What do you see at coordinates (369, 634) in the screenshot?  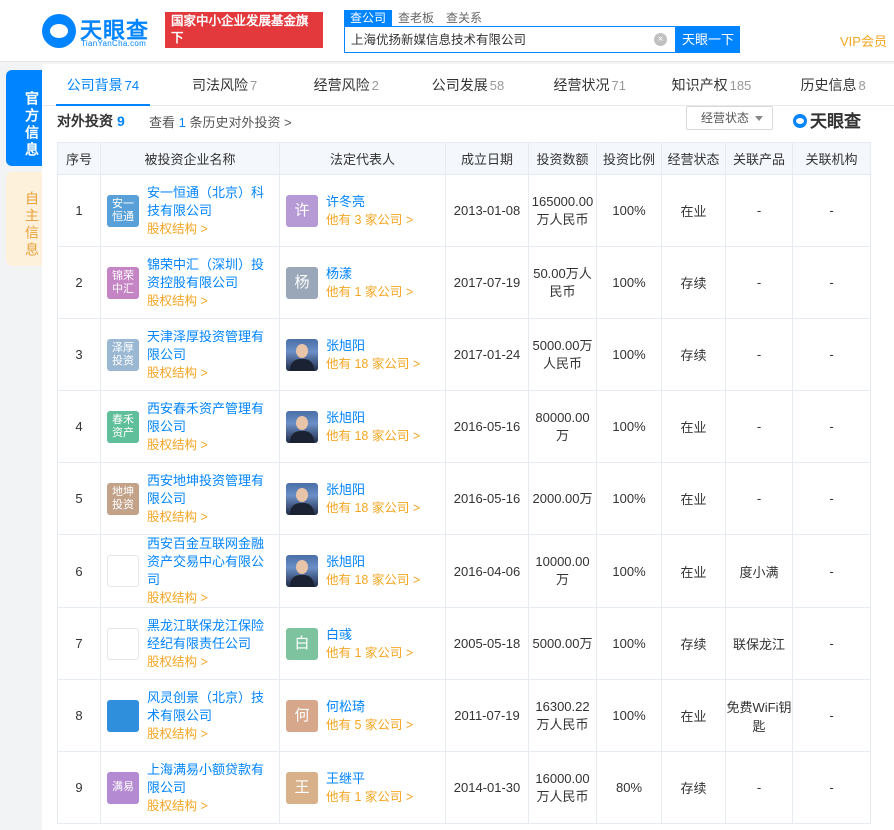 I see `legal-rep-link: 白彧` at bounding box center [369, 634].